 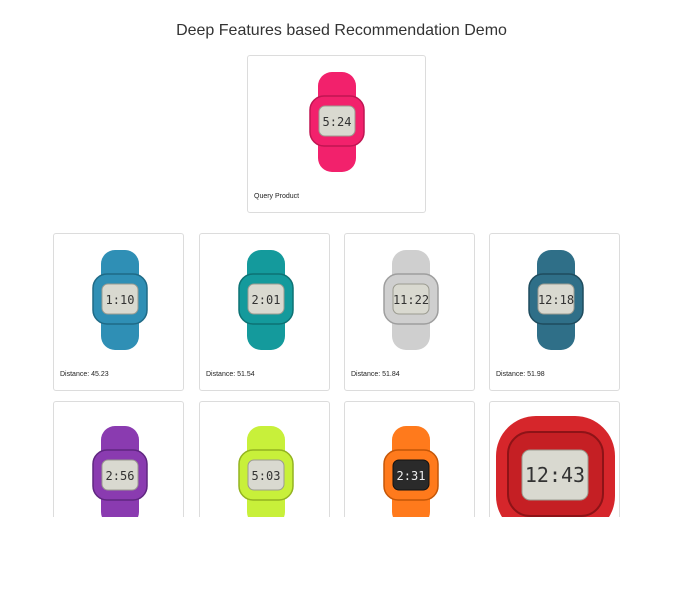 What do you see at coordinates (341, 554) in the screenshot?
I see `page-background` at bounding box center [341, 554].